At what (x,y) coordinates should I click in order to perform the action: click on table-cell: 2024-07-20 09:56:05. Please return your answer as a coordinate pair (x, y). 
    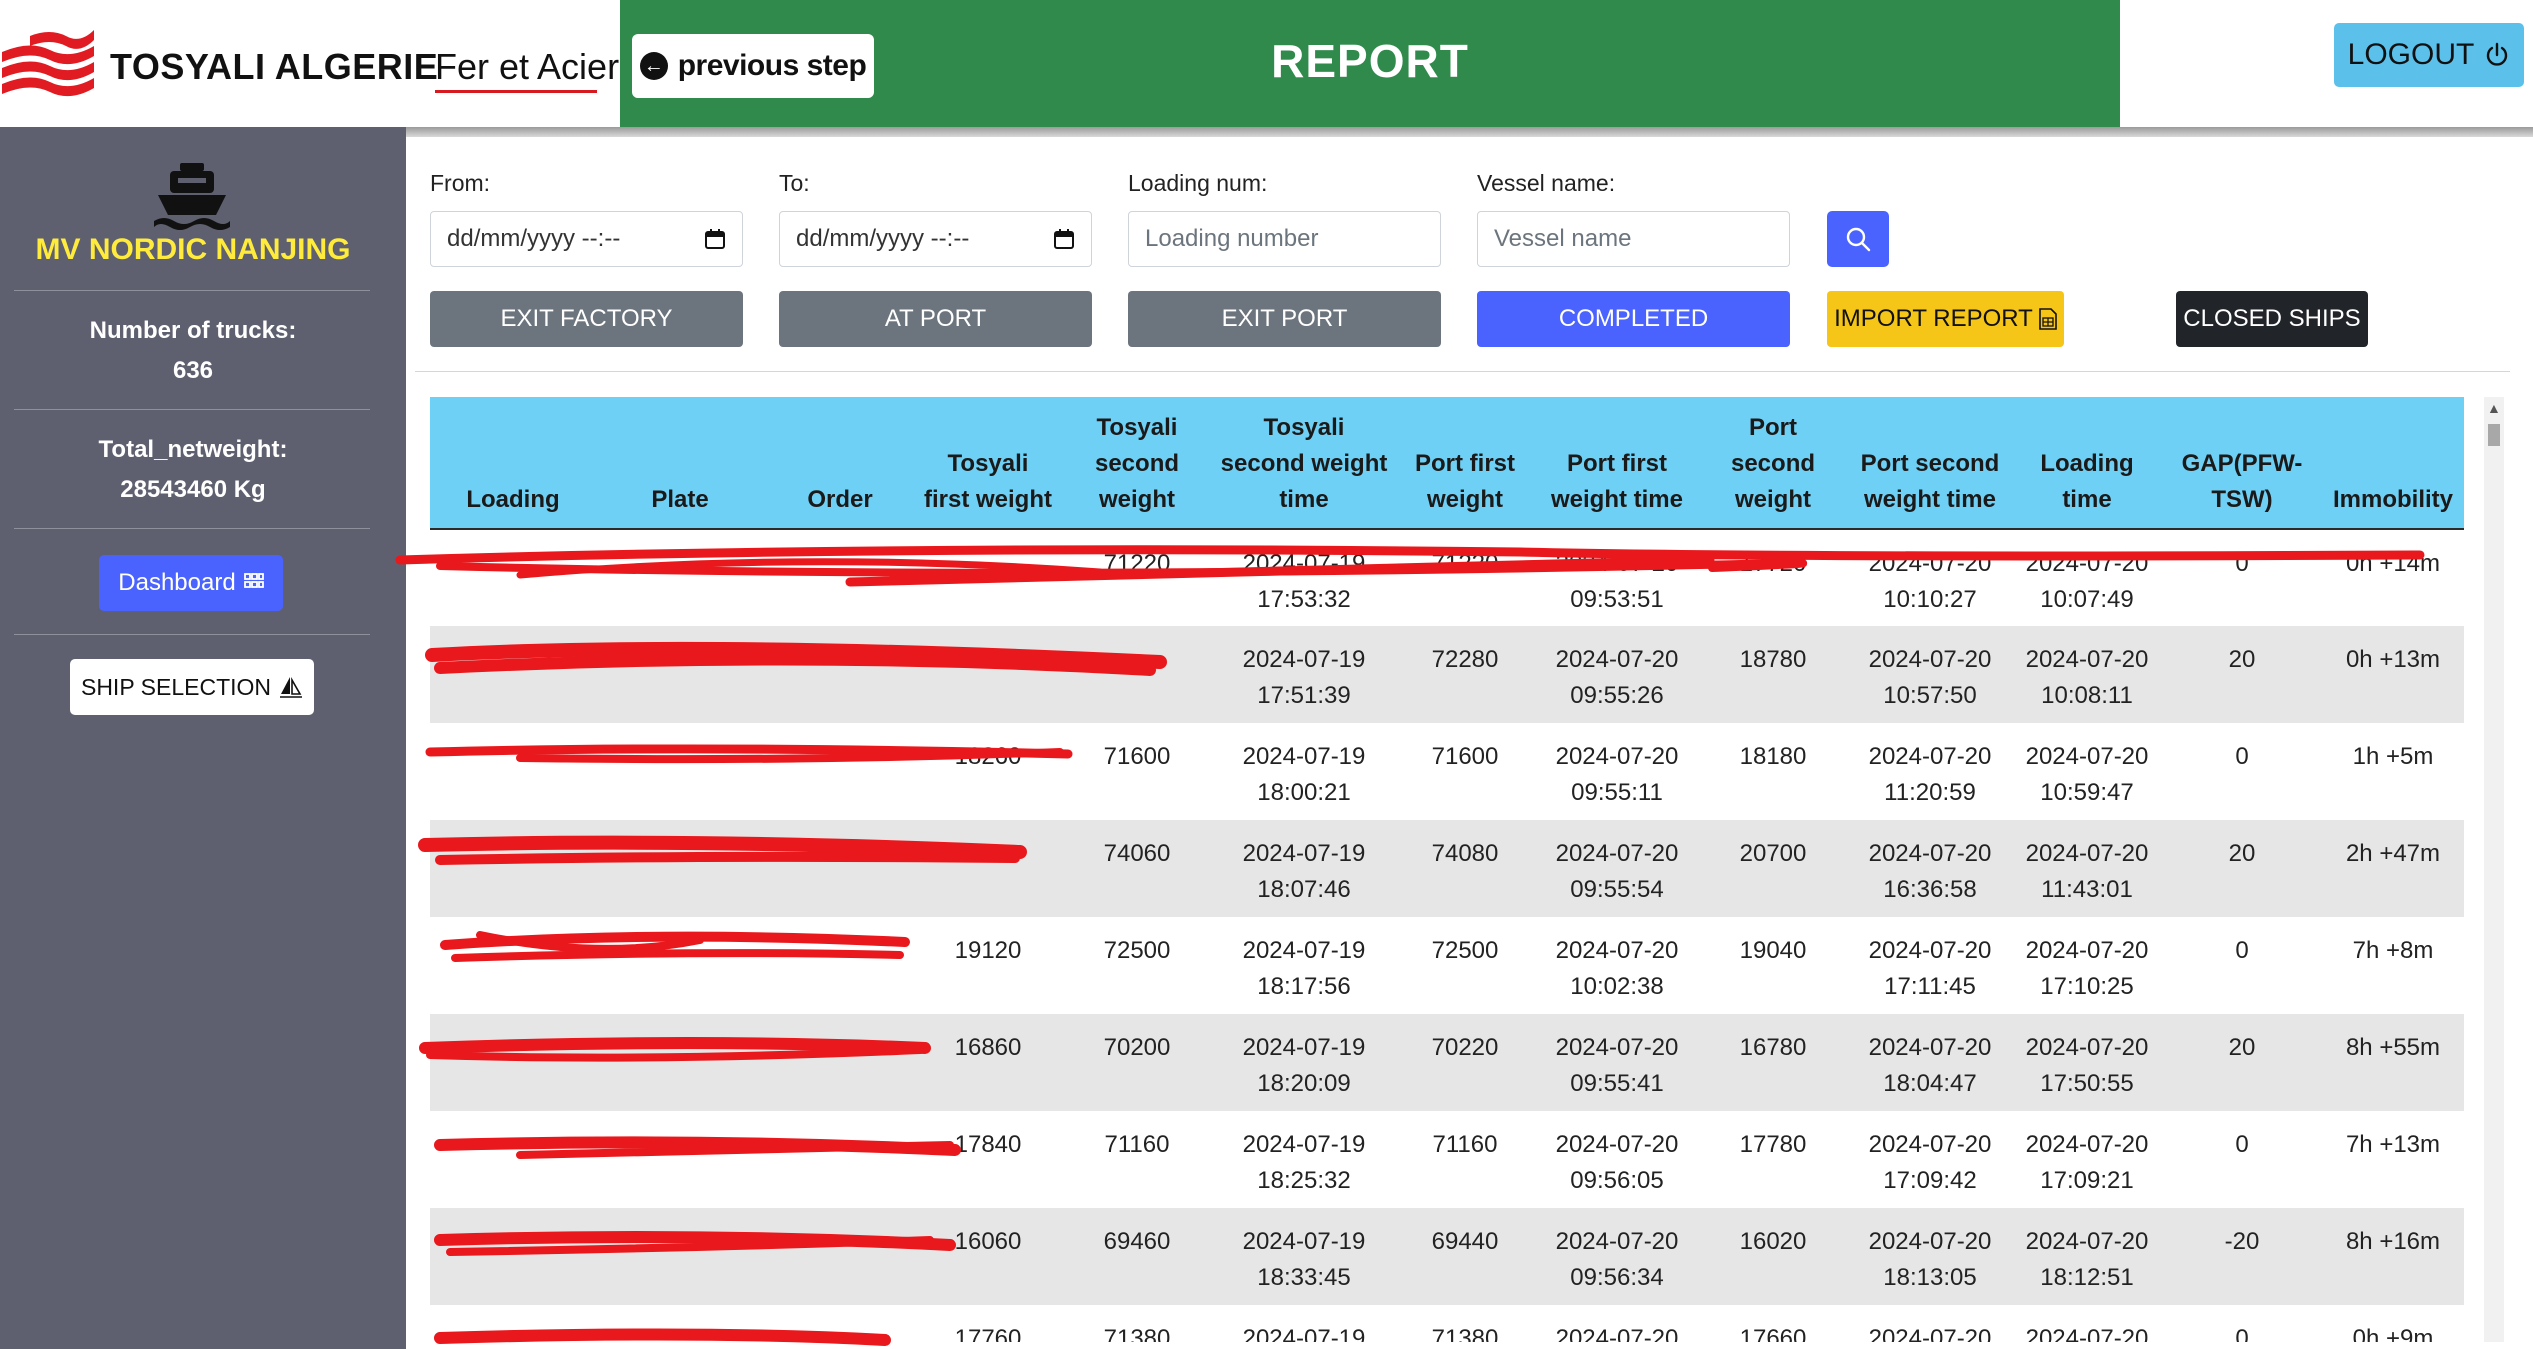
    Looking at the image, I should click on (1617, 1159).